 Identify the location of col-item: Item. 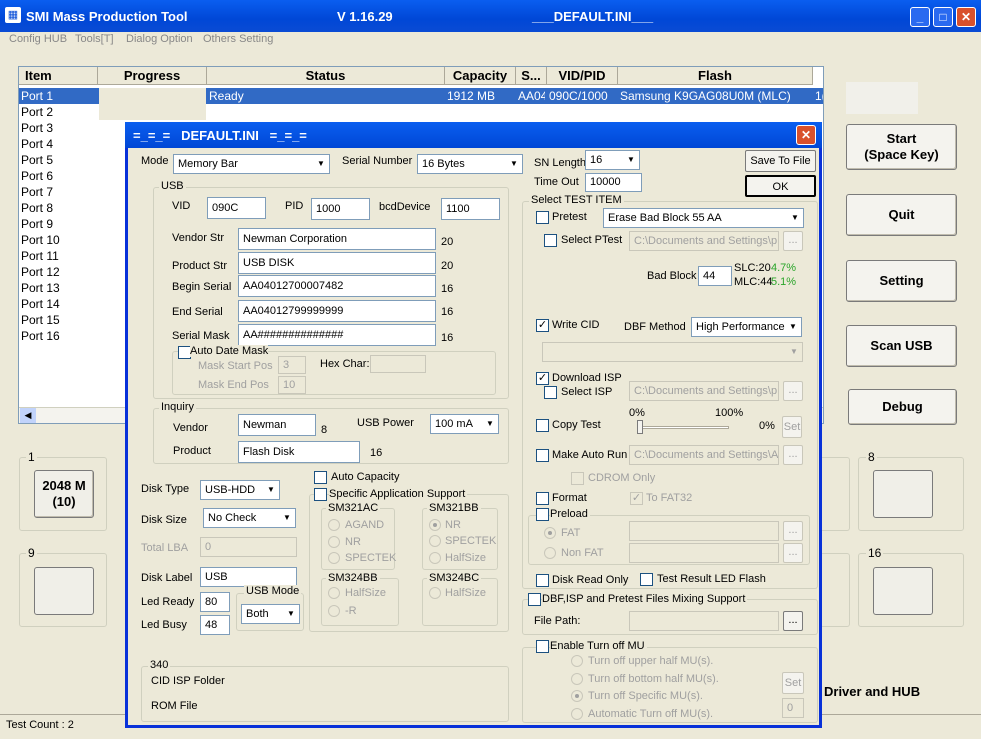
(58, 76).